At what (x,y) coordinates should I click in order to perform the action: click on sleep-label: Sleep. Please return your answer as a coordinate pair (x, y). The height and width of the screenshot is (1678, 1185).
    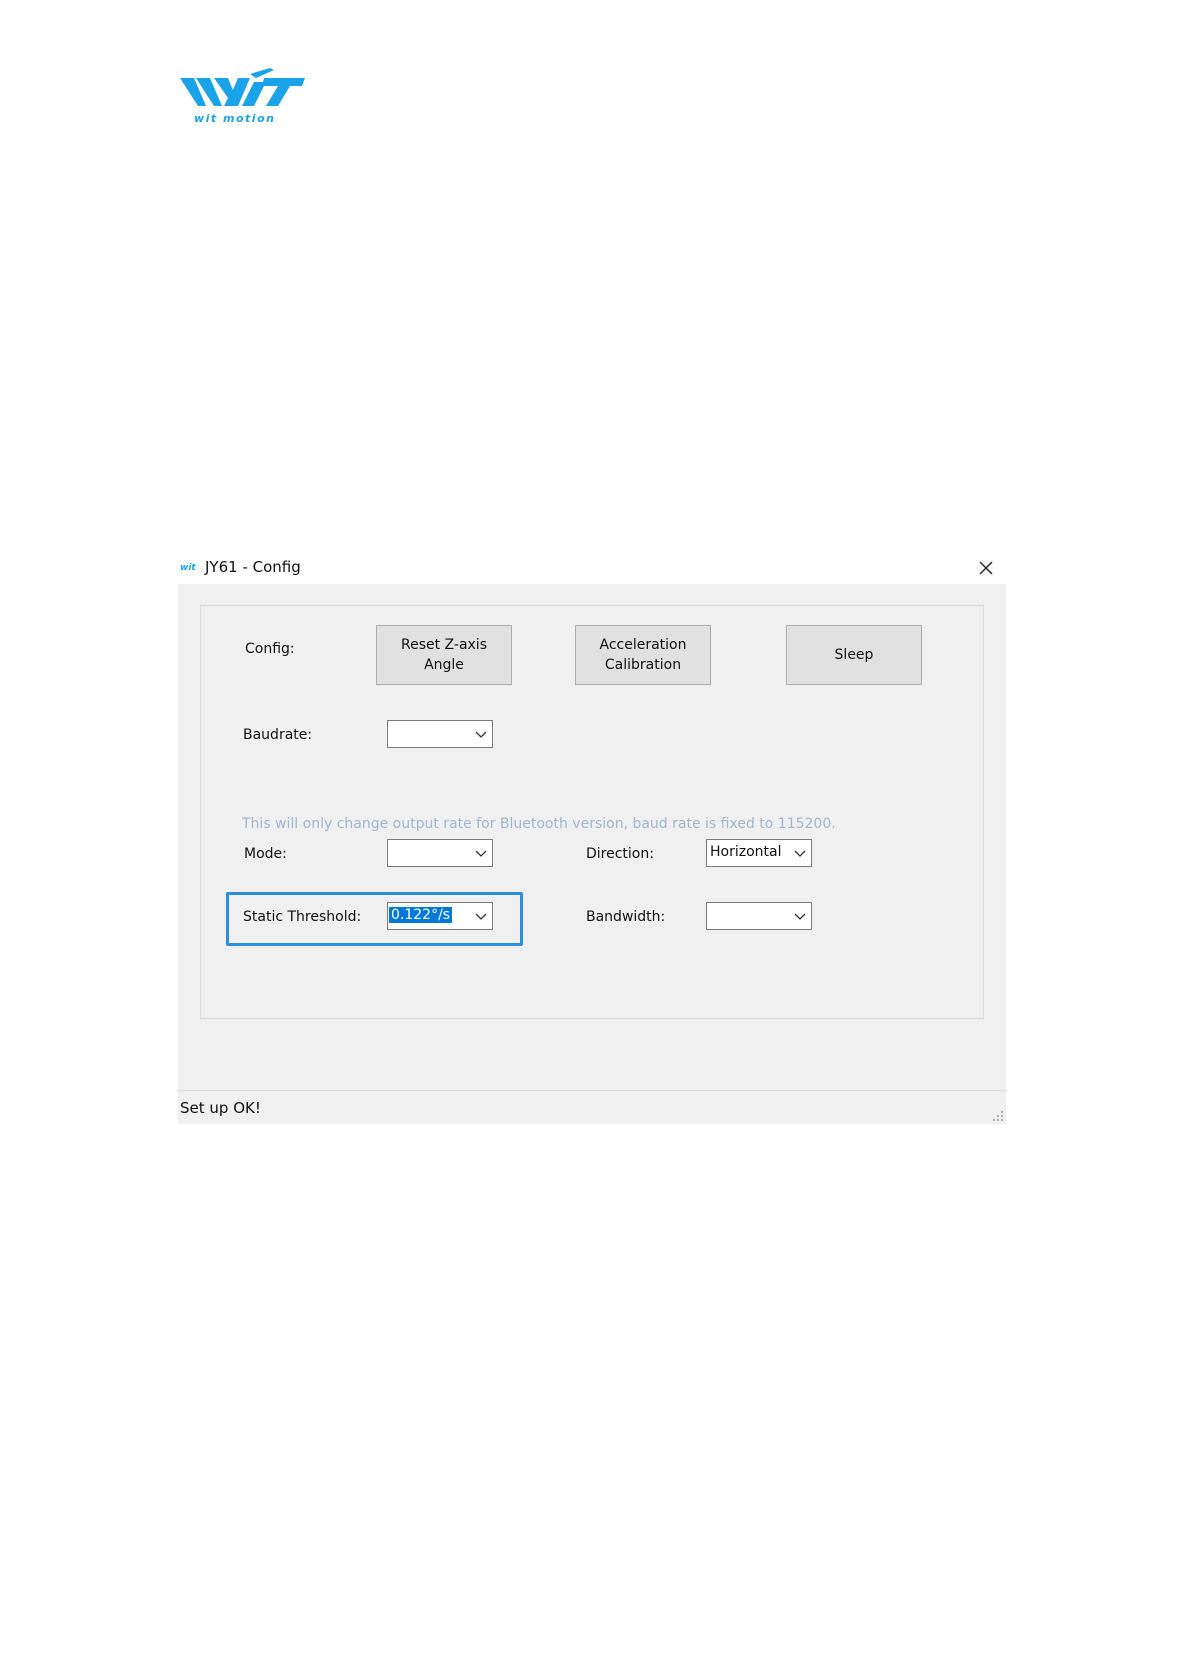
    Looking at the image, I should click on (854, 655).